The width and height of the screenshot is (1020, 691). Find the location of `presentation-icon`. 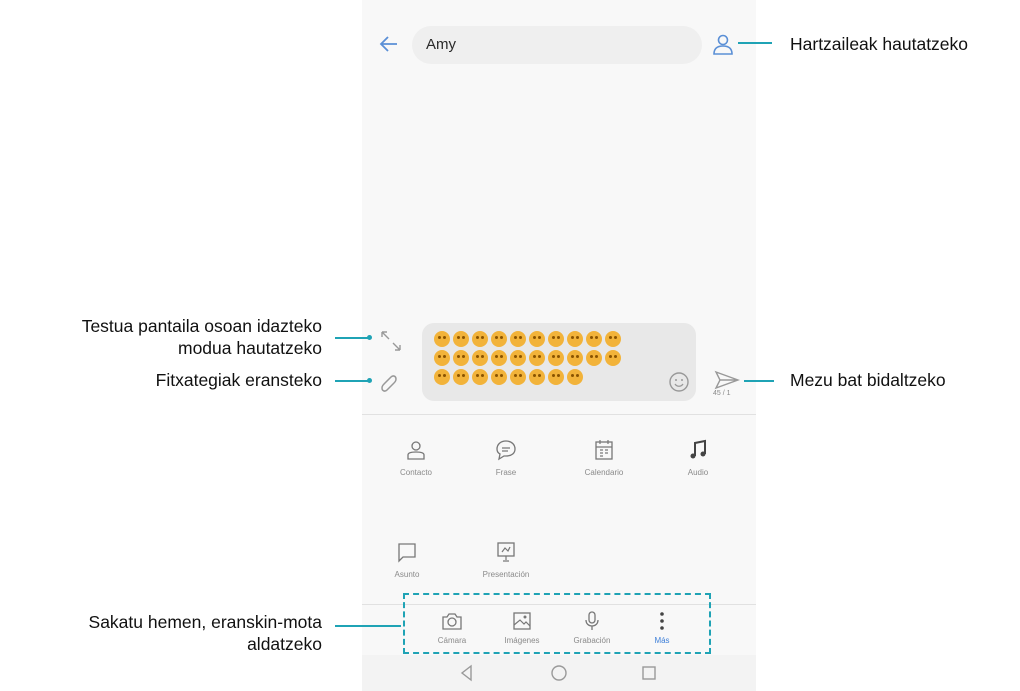

presentation-icon is located at coordinates (506, 552).